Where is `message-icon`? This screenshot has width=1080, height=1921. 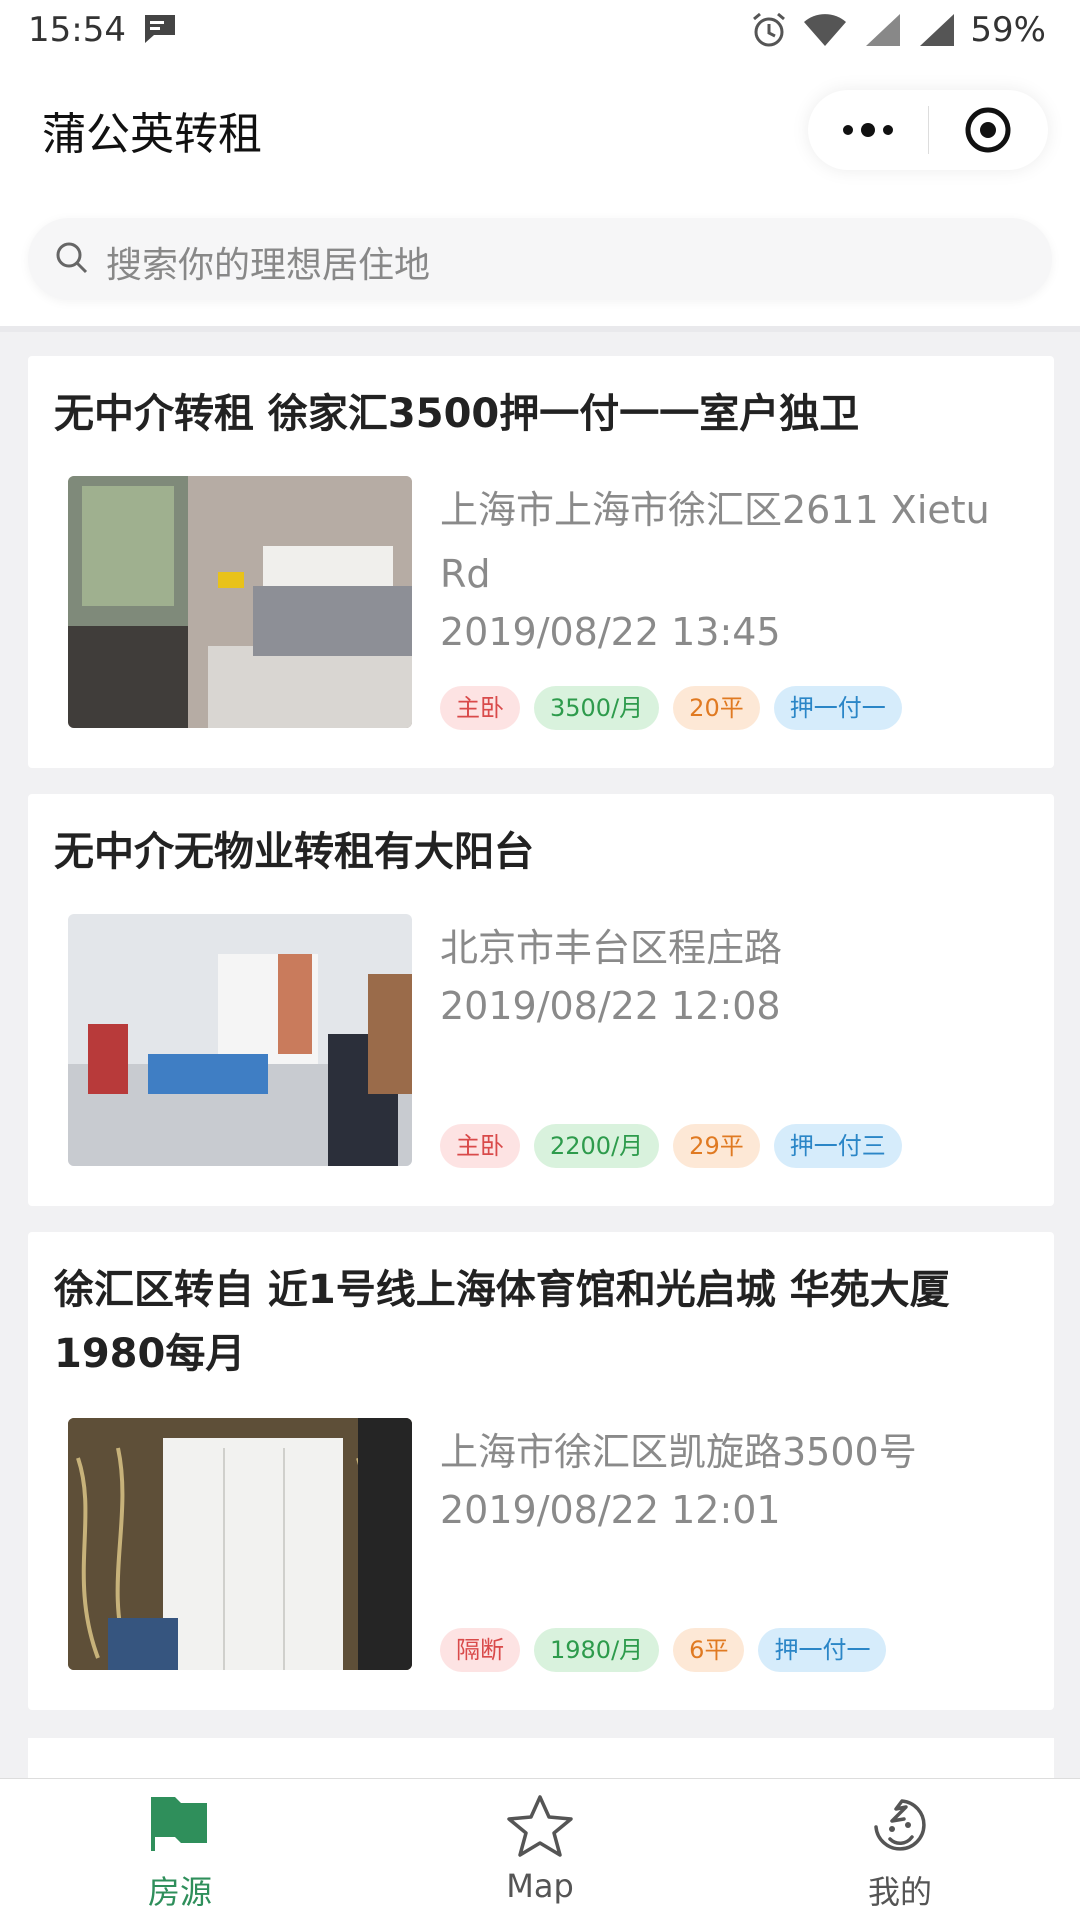 message-icon is located at coordinates (160, 29).